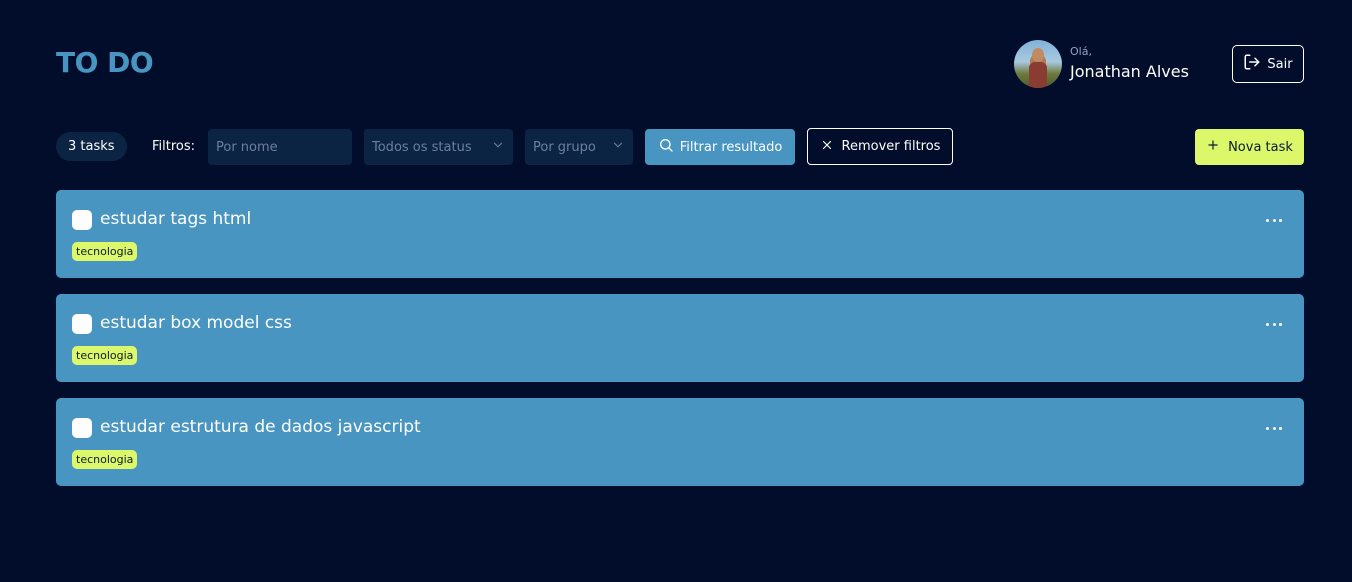 This screenshot has width=1352, height=582. Describe the element at coordinates (105, 62) in the screenshot. I see `app-logo: TO DO` at that location.